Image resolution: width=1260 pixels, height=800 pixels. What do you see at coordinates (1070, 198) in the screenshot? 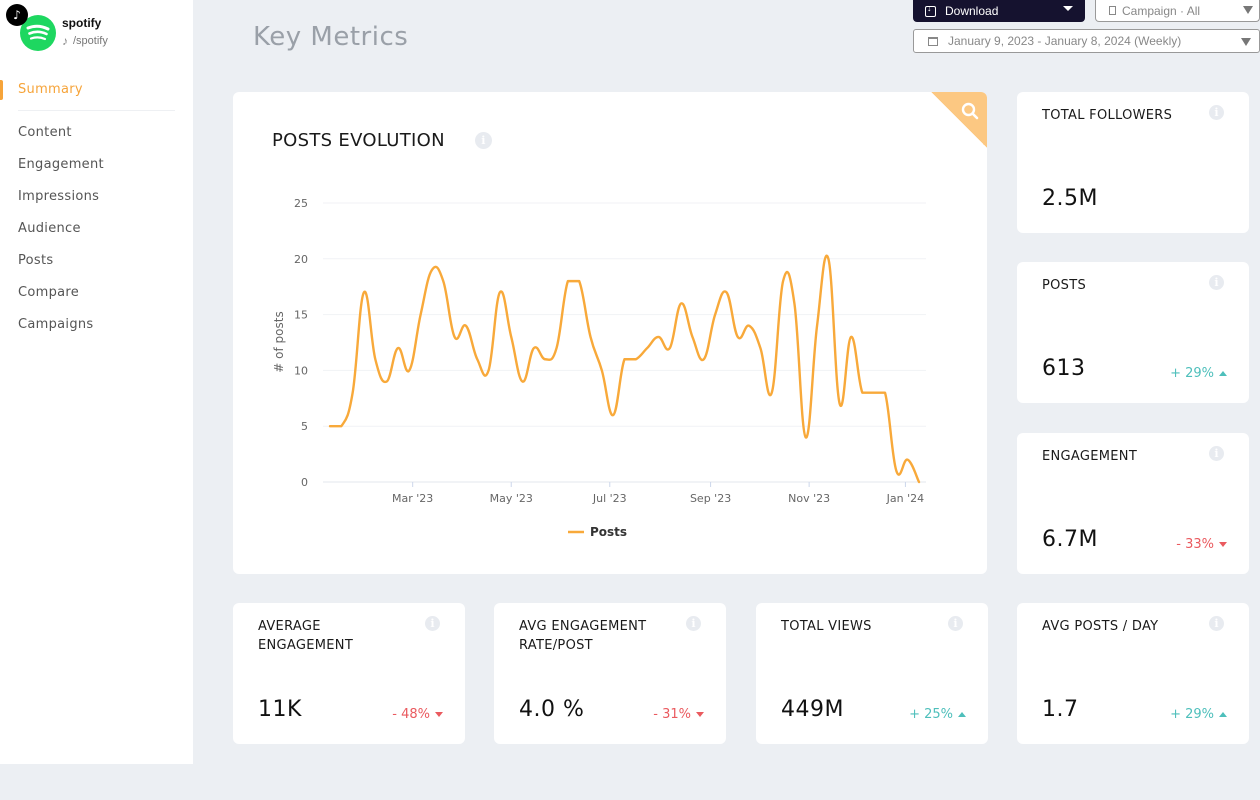
I see `kpi-value: 2.5M` at bounding box center [1070, 198].